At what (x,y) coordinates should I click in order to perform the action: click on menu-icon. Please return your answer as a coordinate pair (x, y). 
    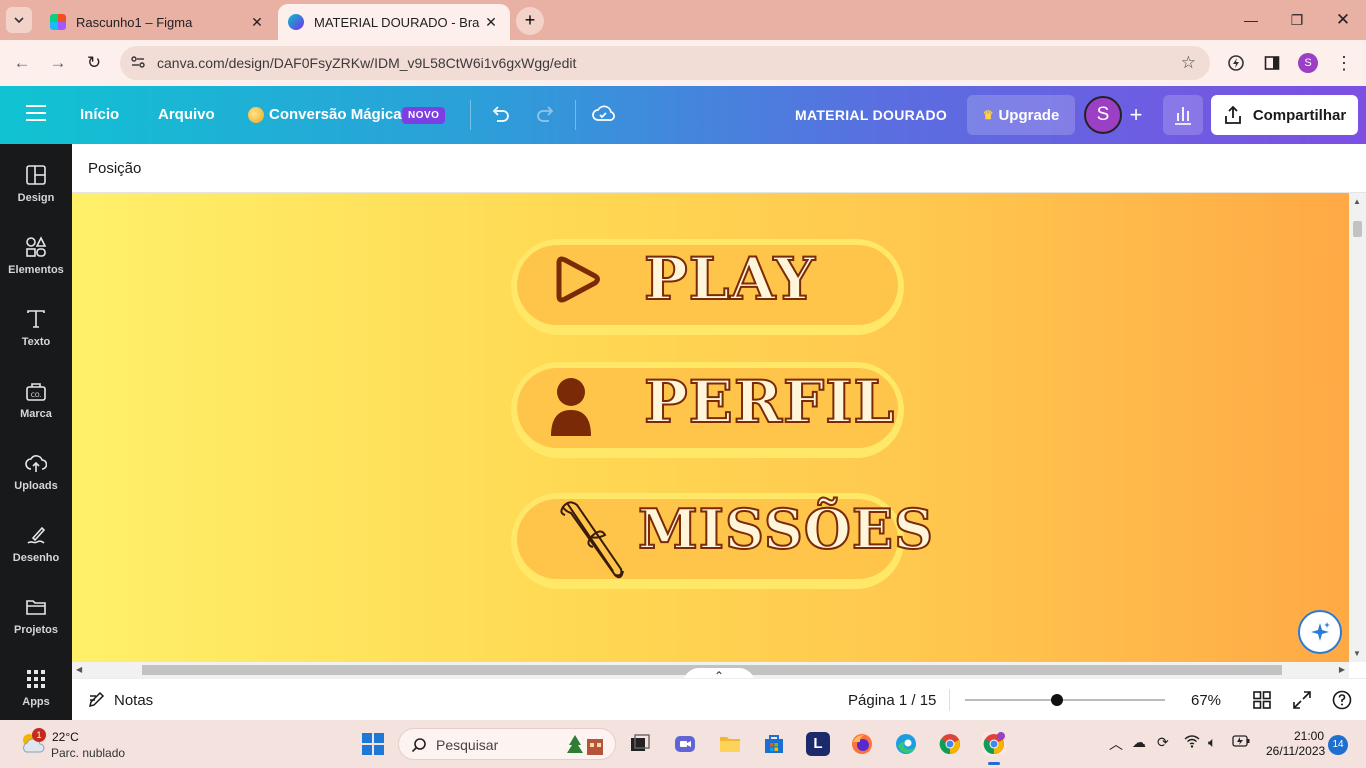
    Looking at the image, I should click on (36, 115).